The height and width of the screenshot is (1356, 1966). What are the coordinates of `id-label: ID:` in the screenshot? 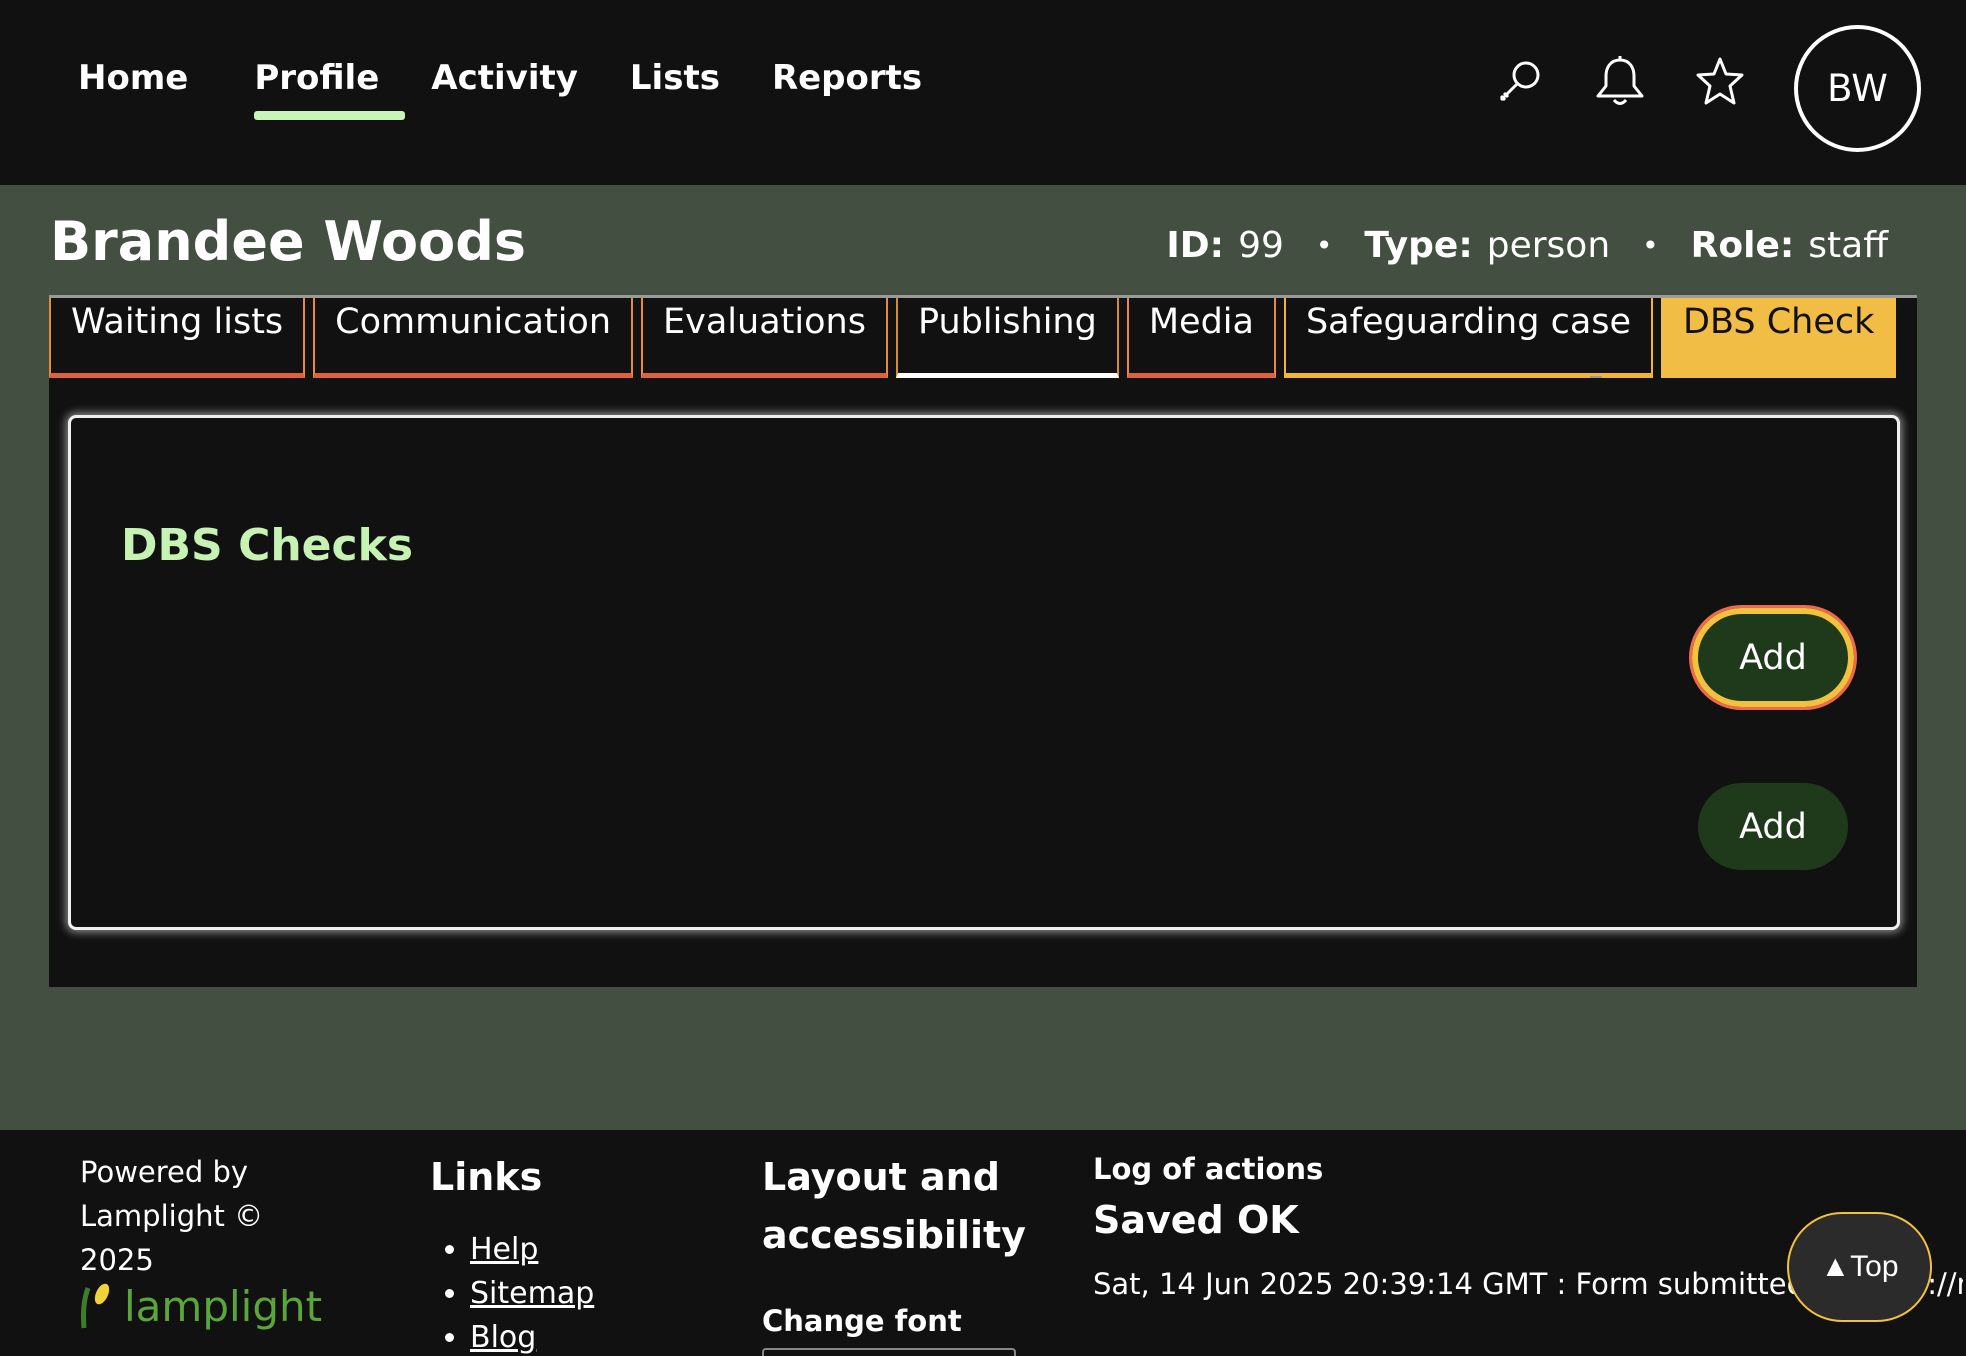 It's located at (1195, 245).